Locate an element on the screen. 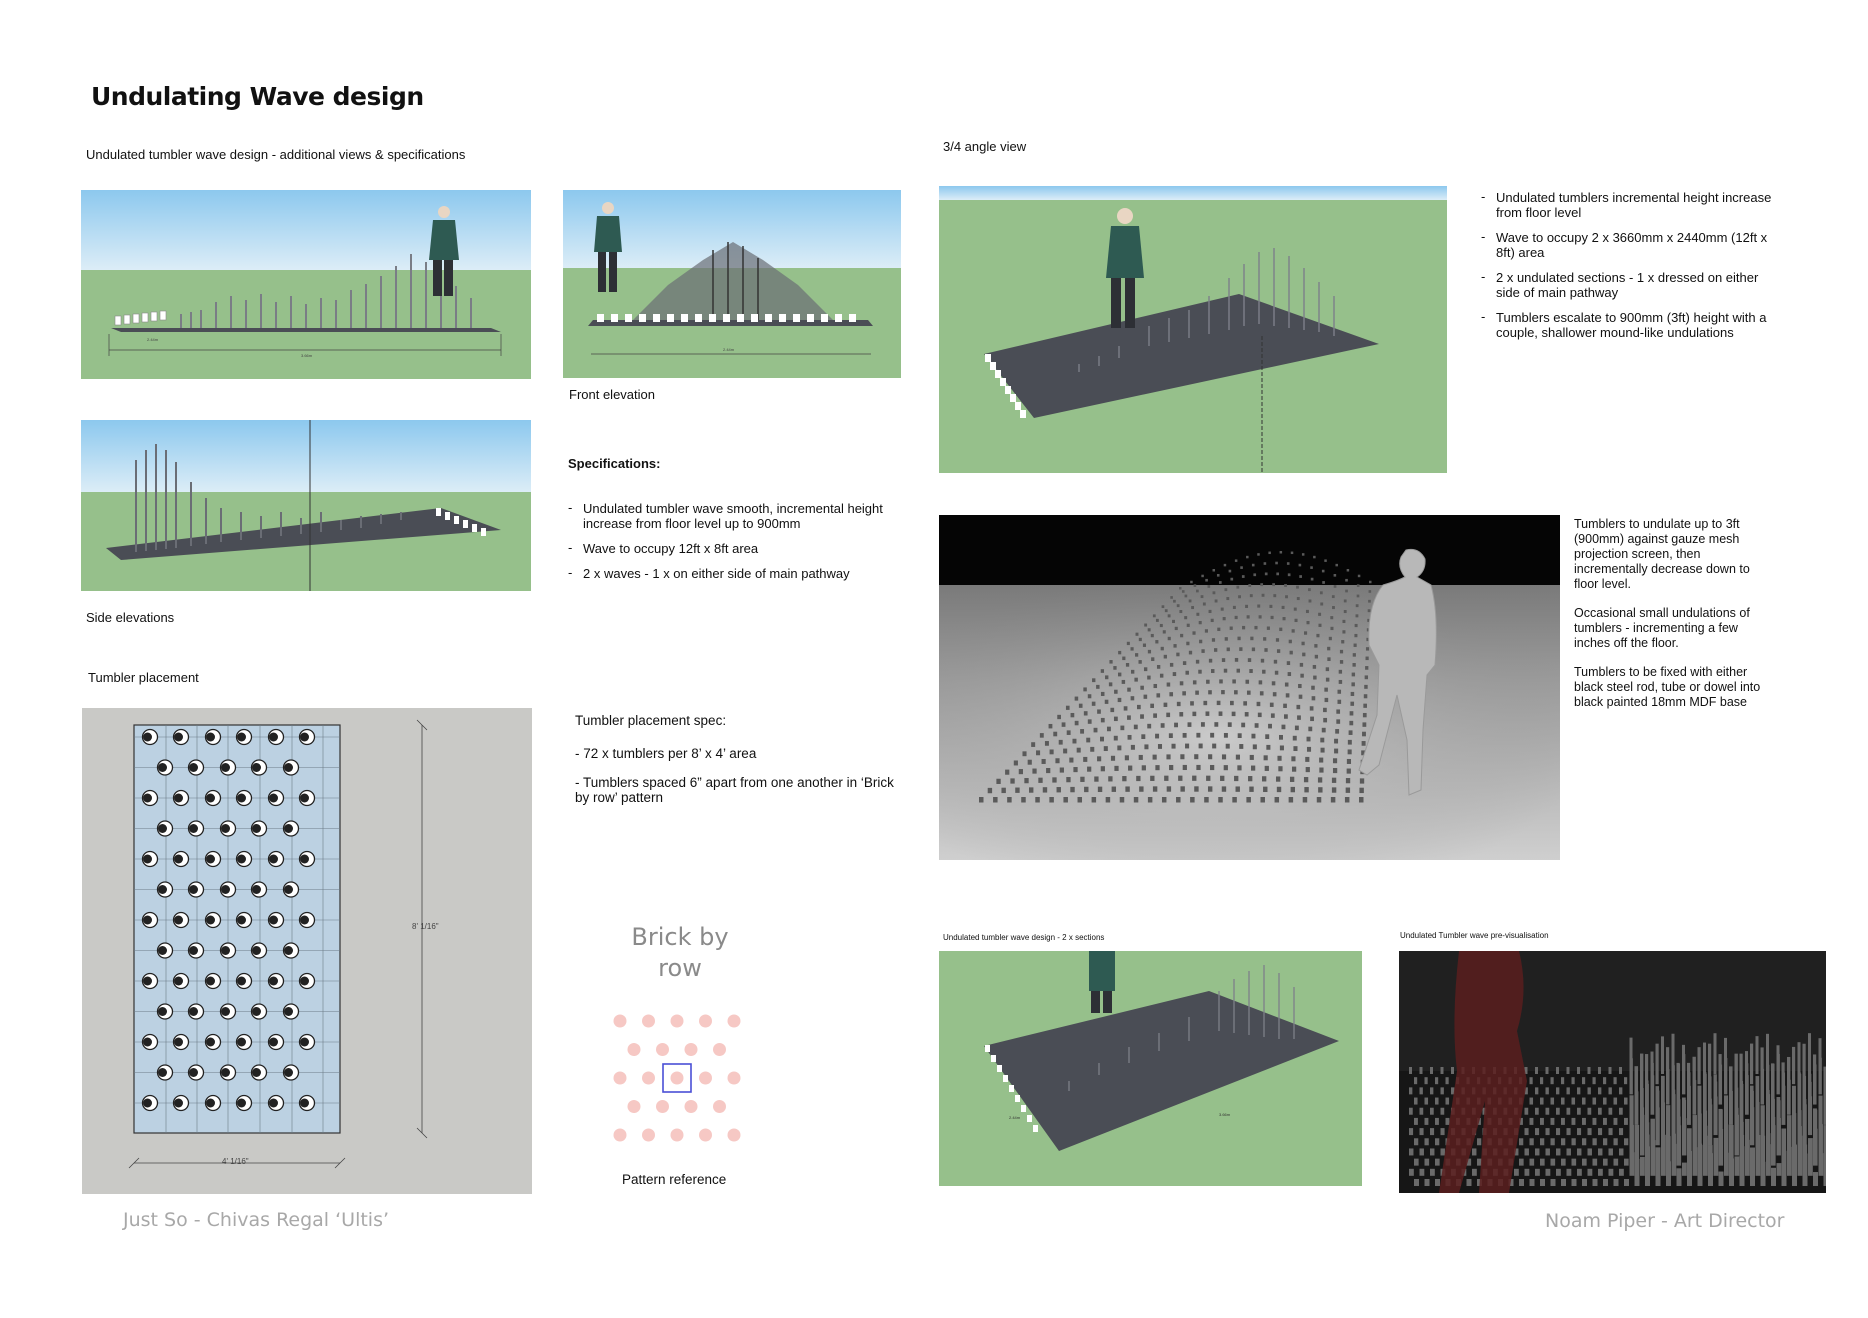  footer-credit: Noam Piper - Art Director is located at coordinates (1665, 1221).